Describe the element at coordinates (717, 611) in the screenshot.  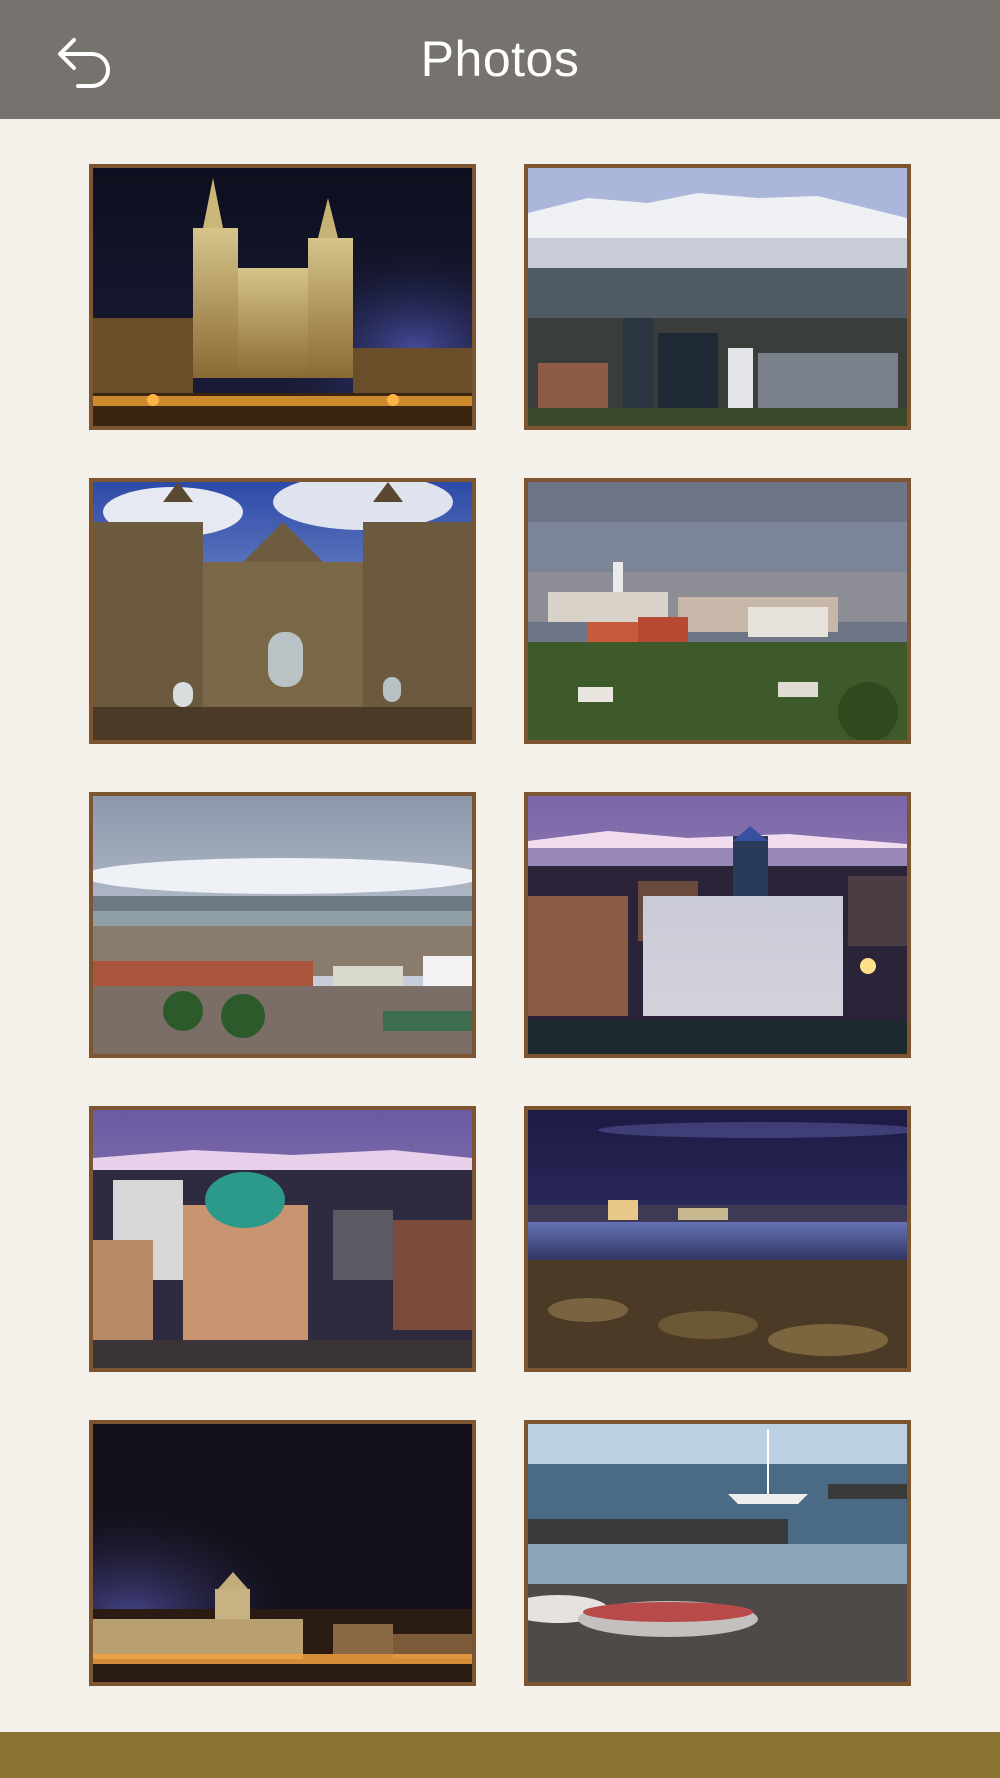
I see `photo-thumbnail-city-panorama-green` at that location.